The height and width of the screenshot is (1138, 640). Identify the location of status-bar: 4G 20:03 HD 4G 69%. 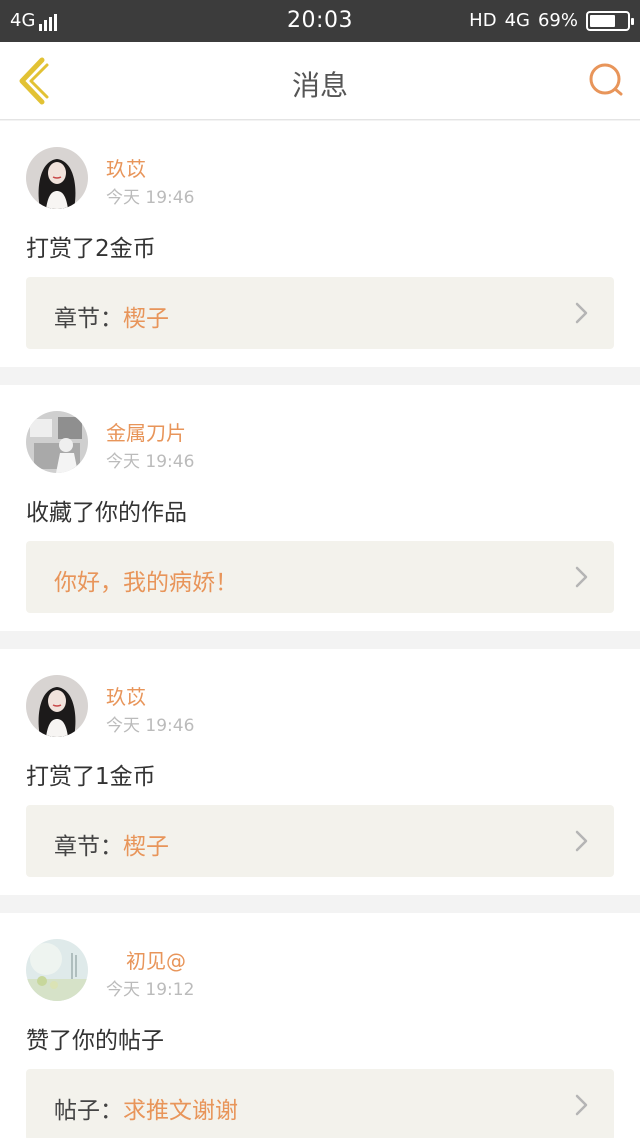
(320, 21).